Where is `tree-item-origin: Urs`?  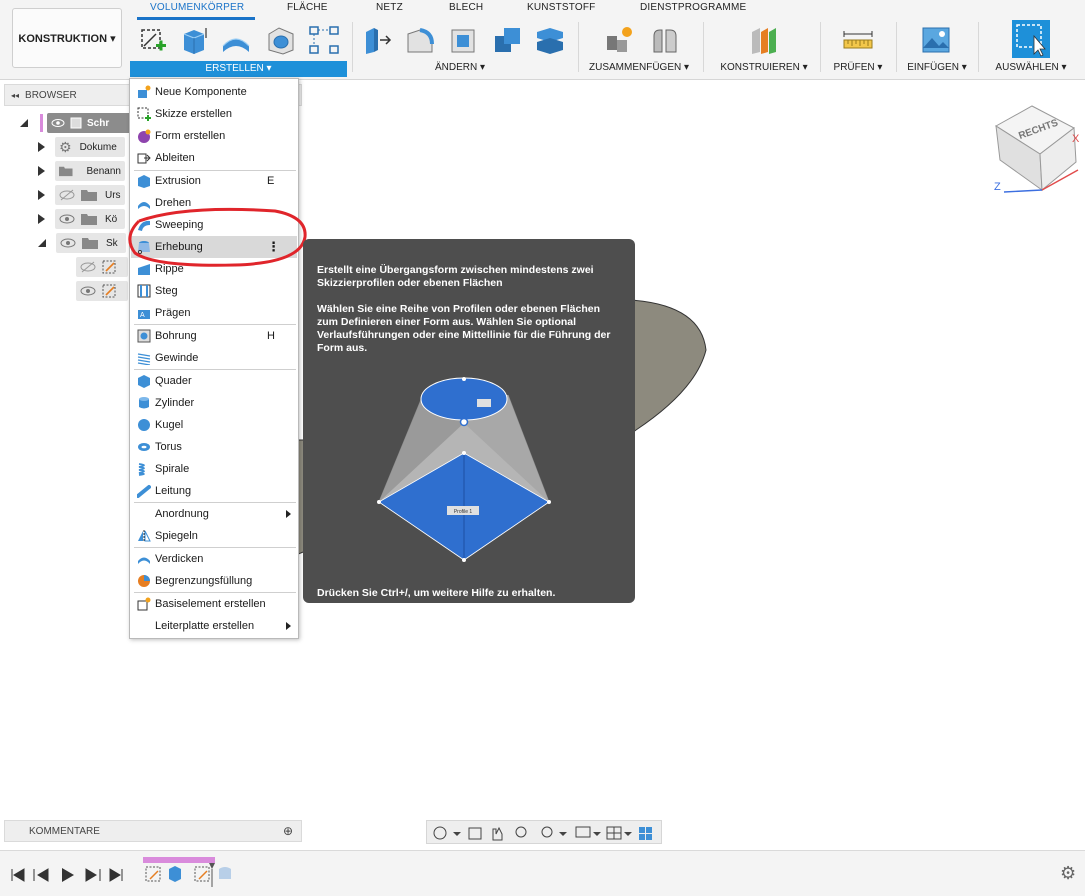 tree-item-origin: Urs is located at coordinates (81, 195).